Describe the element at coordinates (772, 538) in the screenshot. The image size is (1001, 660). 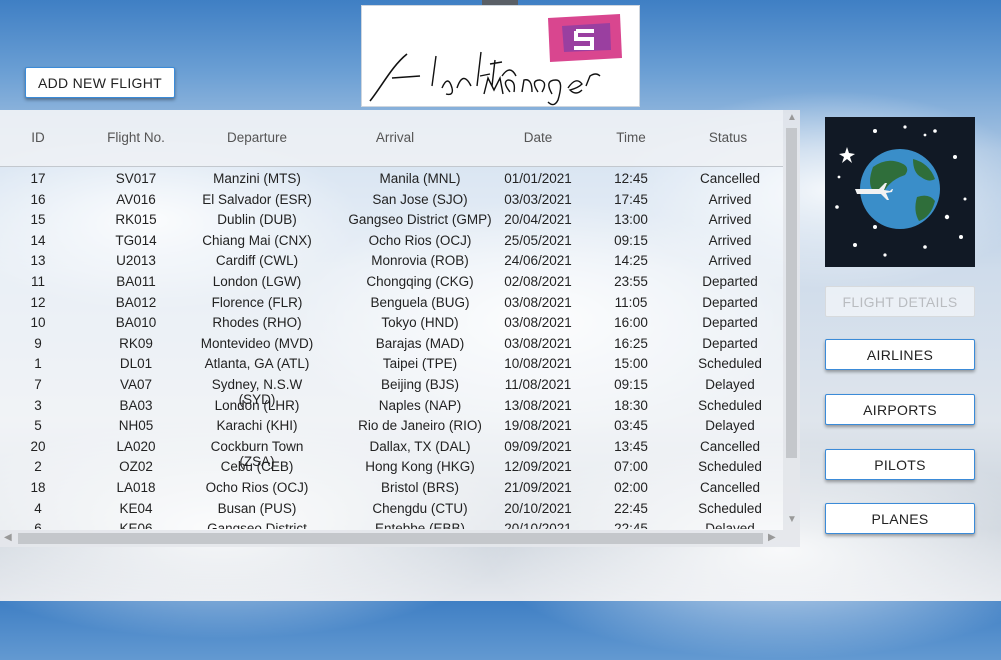
I see `arrow-right-icon: ▶` at that location.